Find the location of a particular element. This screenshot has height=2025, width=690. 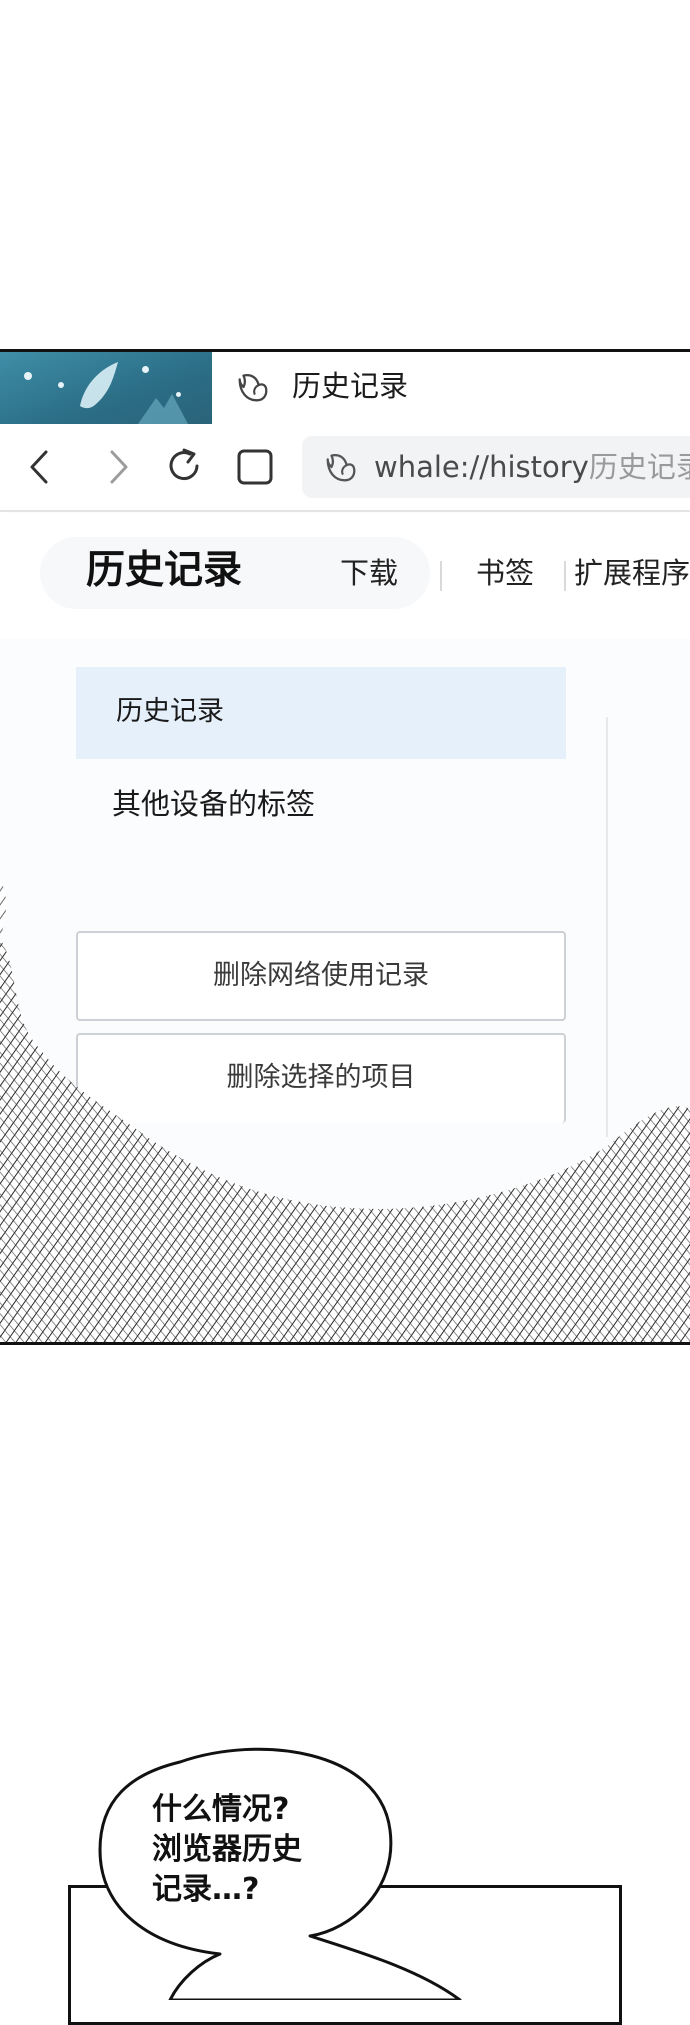

page-header: 历史记录 下载 书签 扩展程序 is located at coordinates (345, 576).